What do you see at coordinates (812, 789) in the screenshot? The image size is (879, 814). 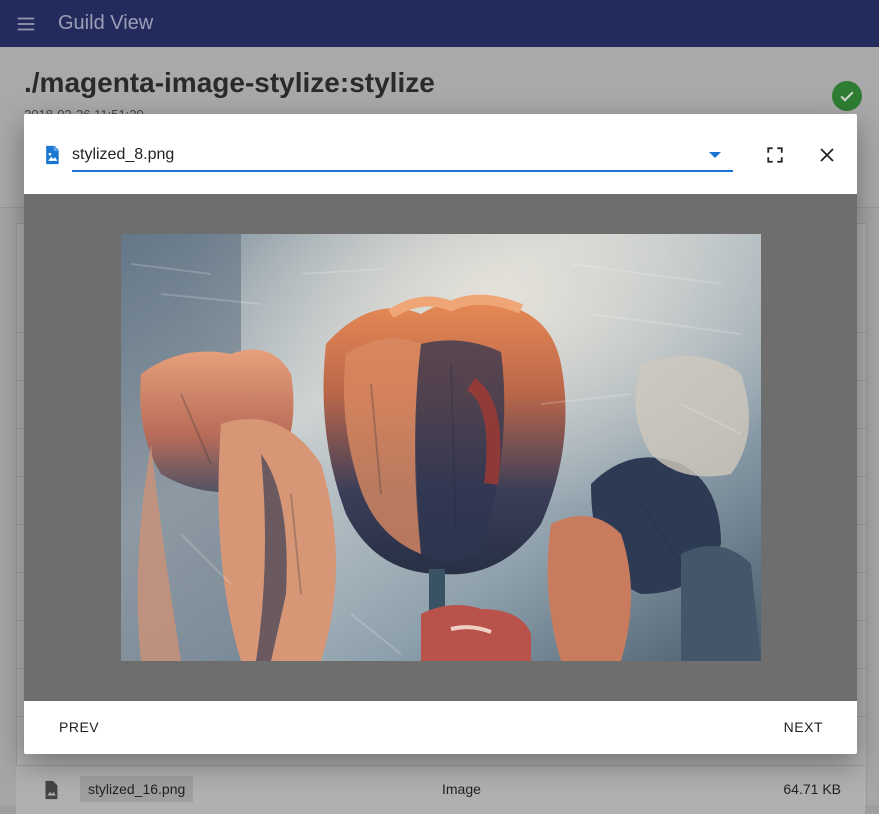 I see `file-size: 64.71 KB` at bounding box center [812, 789].